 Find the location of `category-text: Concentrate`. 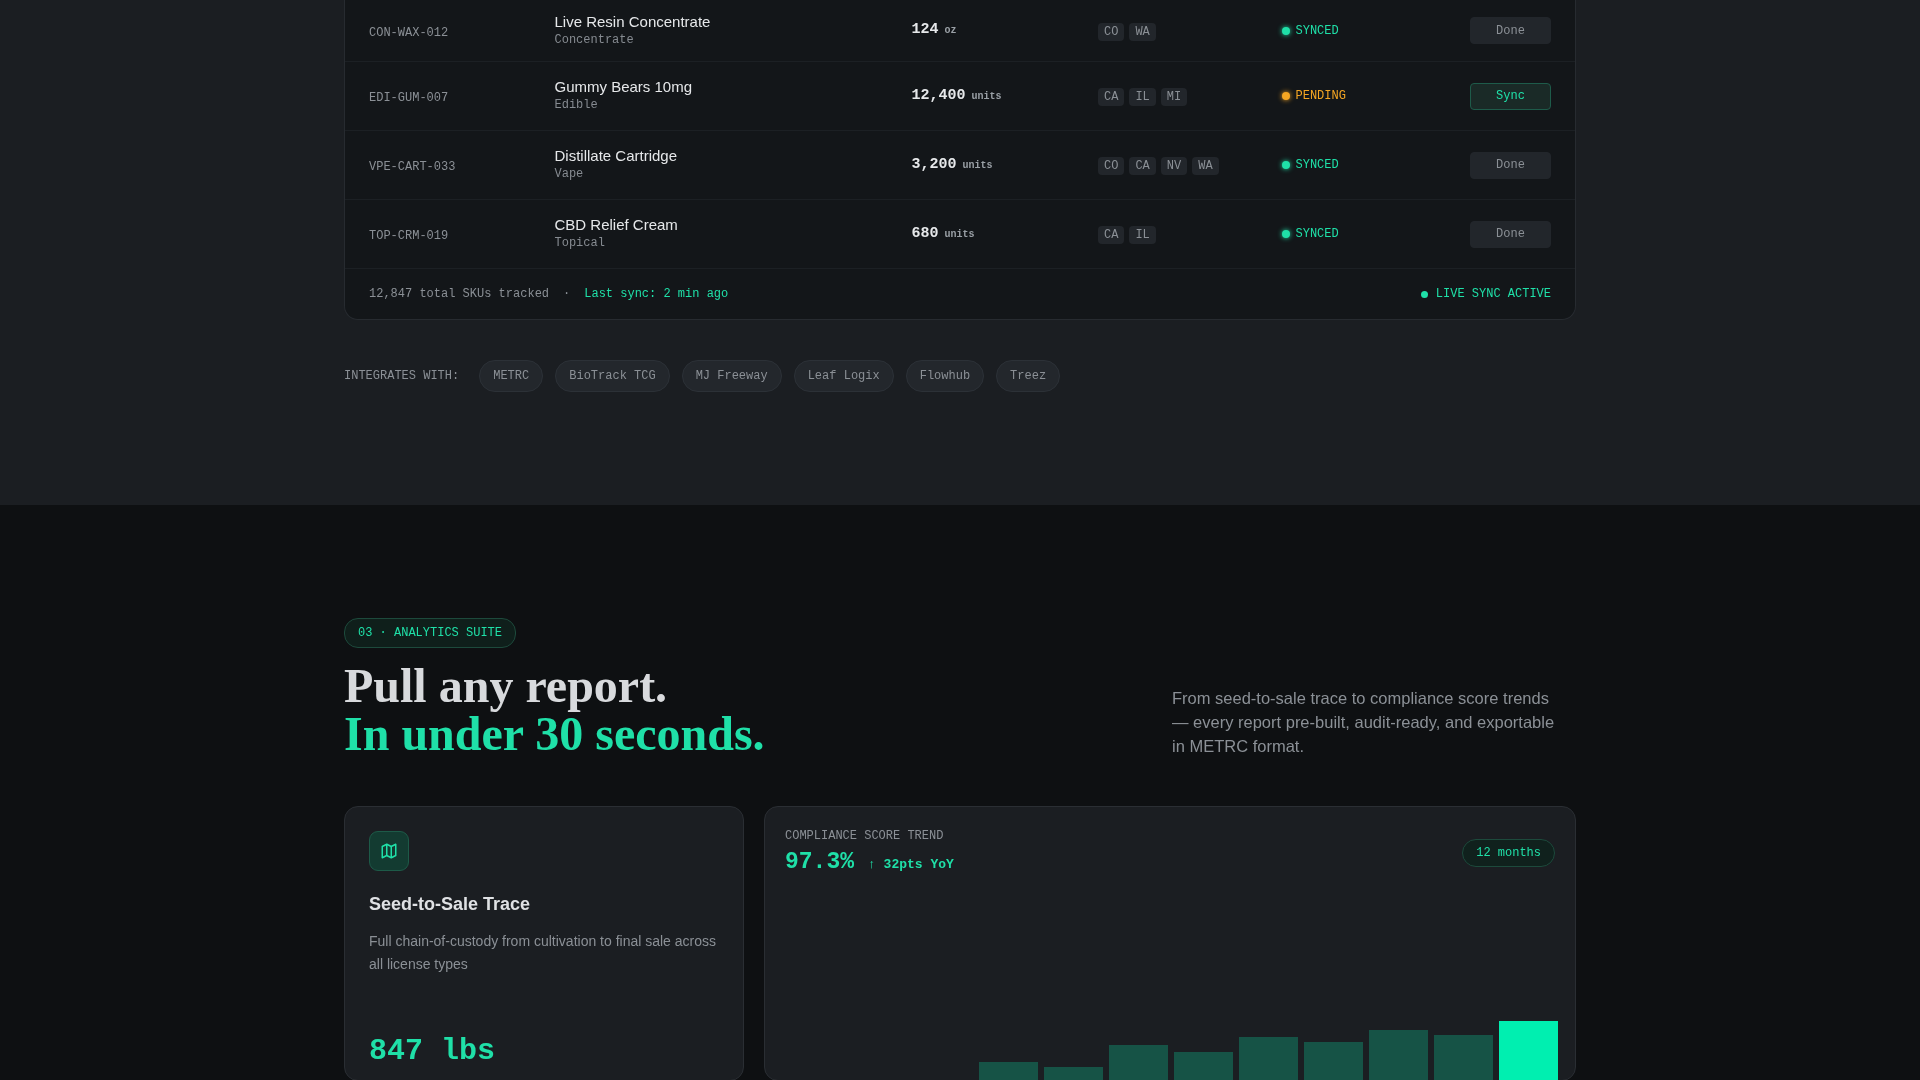

category-text: Concentrate is located at coordinates (594, 40).